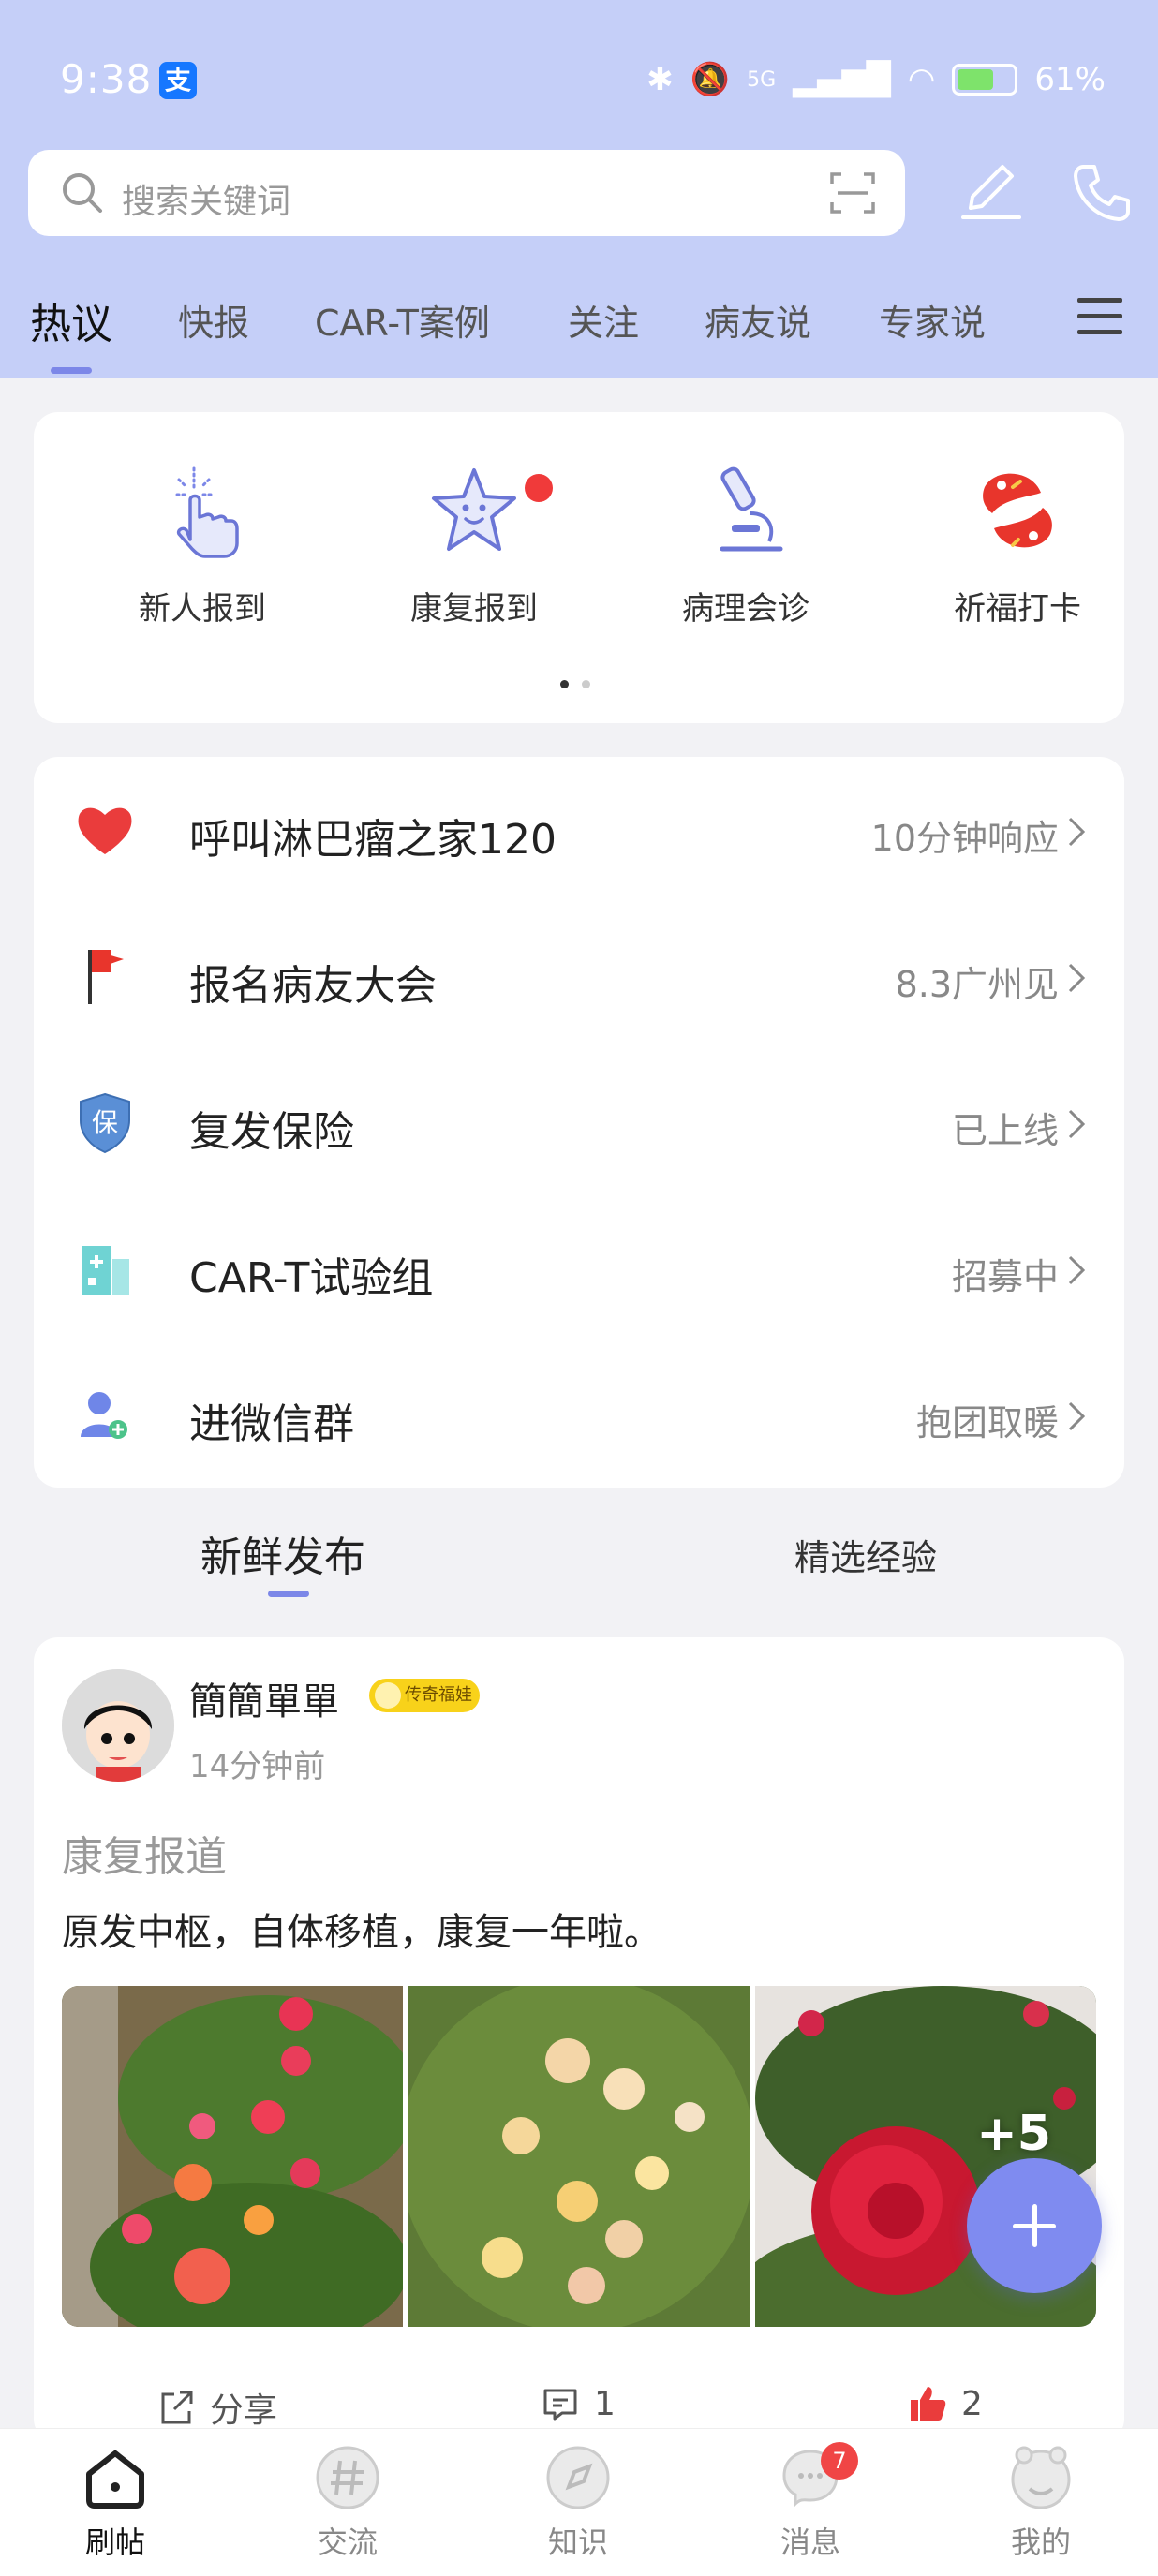 The image size is (1158, 2576). What do you see at coordinates (145, 1853) in the screenshot?
I see `post-title: 康复报道` at bounding box center [145, 1853].